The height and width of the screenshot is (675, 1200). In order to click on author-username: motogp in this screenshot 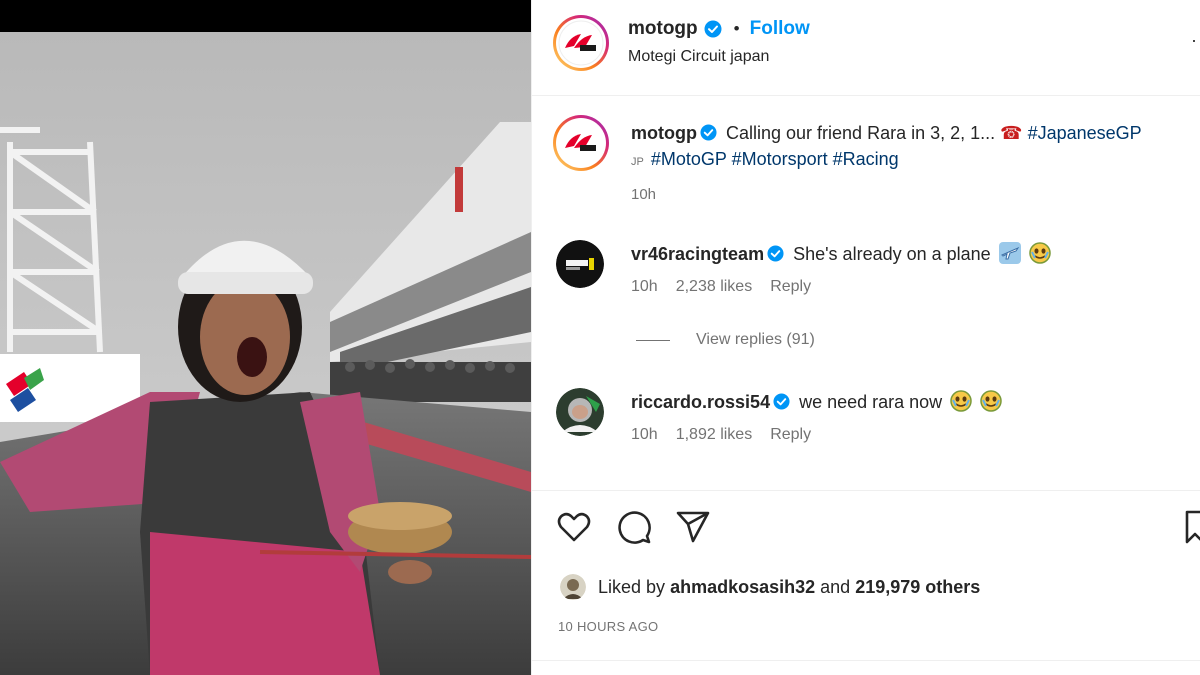, I will do `click(663, 29)`.